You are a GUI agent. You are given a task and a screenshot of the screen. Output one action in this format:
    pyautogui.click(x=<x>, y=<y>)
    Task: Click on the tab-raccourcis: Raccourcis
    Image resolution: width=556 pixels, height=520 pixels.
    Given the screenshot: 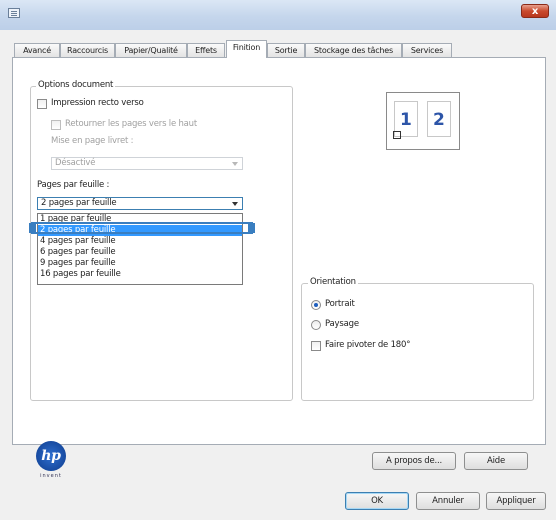 What is the action you would take?
    pyautogui.click(x=87, y=50)
    